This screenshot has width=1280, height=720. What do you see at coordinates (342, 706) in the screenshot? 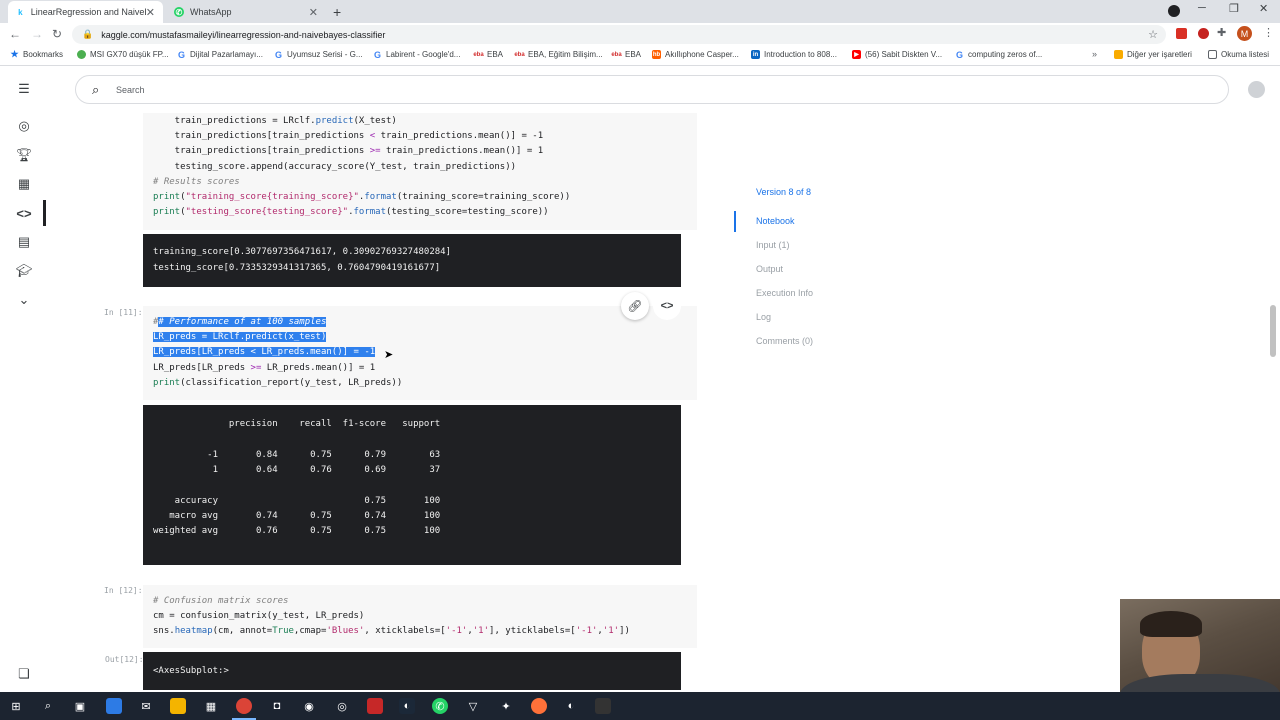
I see `app-icon: ◎` at bounding box center [342, 706].